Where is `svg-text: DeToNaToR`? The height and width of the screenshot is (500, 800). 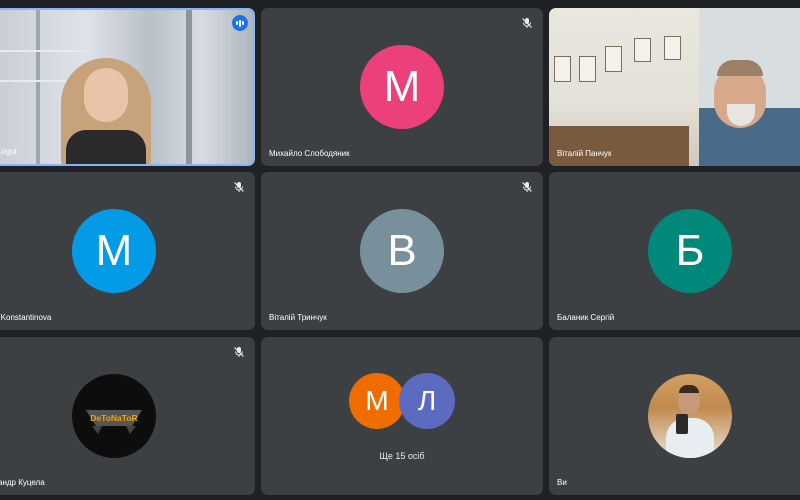 svg-text: DeToNaToR is located at coordinates (113, 418).